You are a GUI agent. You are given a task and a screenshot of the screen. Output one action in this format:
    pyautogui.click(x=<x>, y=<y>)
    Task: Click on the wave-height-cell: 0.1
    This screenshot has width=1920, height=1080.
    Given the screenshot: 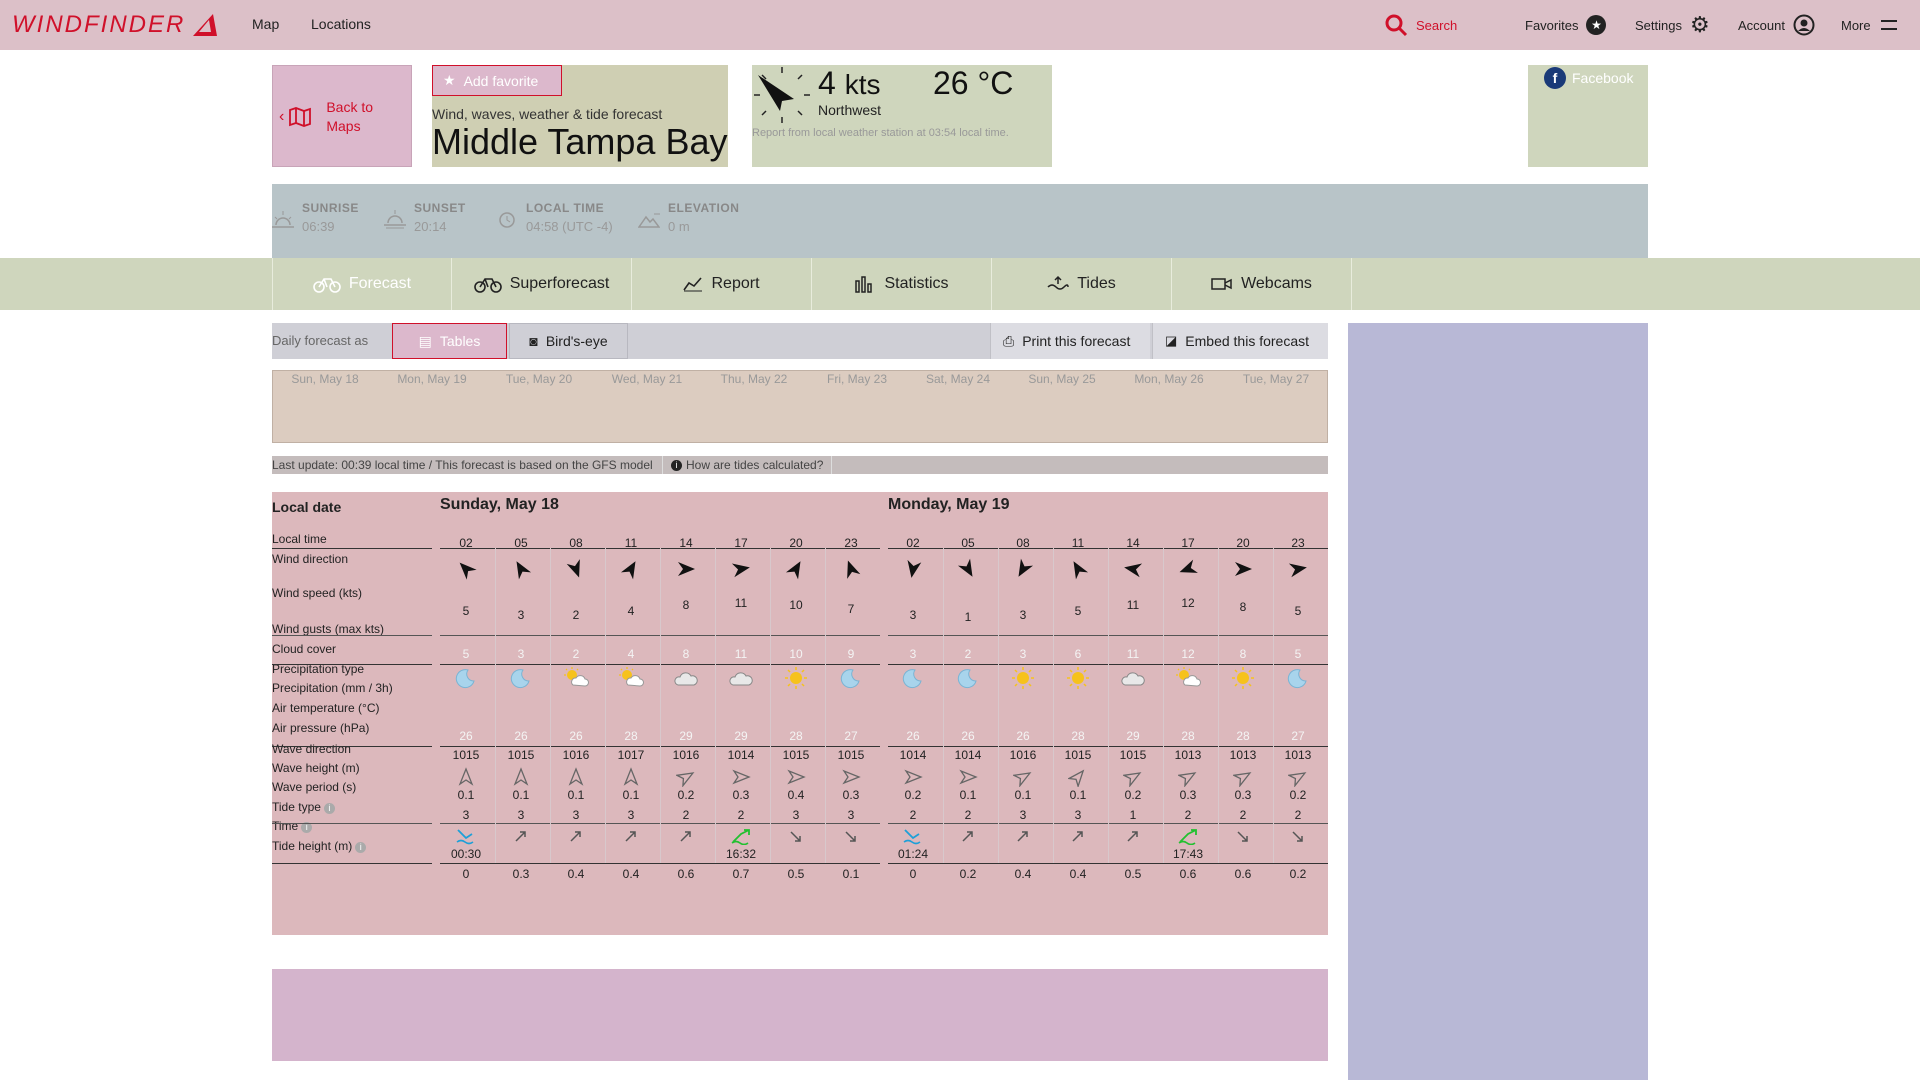 What is the action you would take?
    pyautogui.click(x=1078, y=795)
    